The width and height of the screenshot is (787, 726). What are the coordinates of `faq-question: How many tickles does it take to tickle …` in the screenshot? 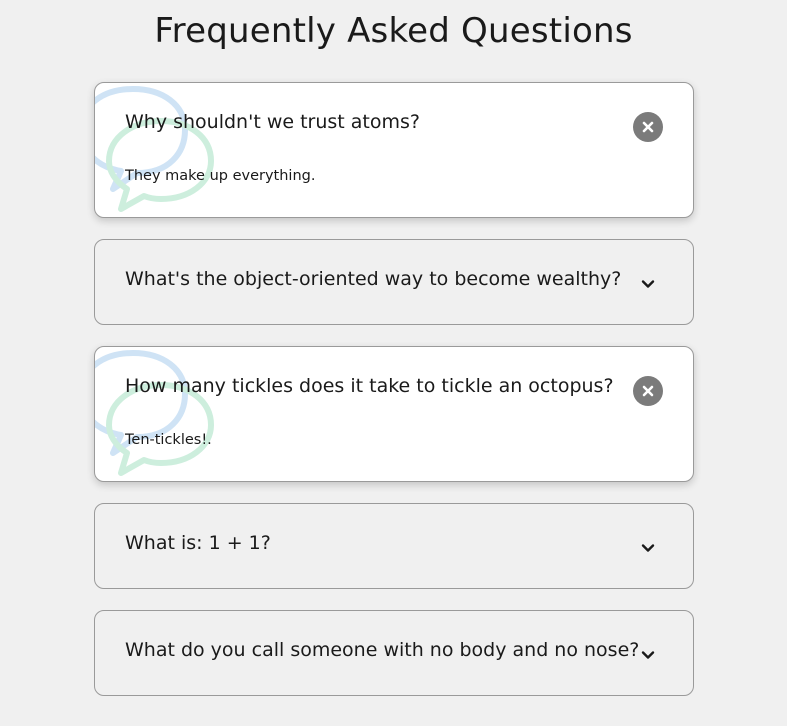 It's located at (369, 386).